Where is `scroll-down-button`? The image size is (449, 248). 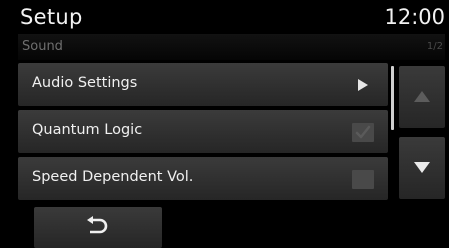
scroll-down-button is located at coordinates (422, 168).